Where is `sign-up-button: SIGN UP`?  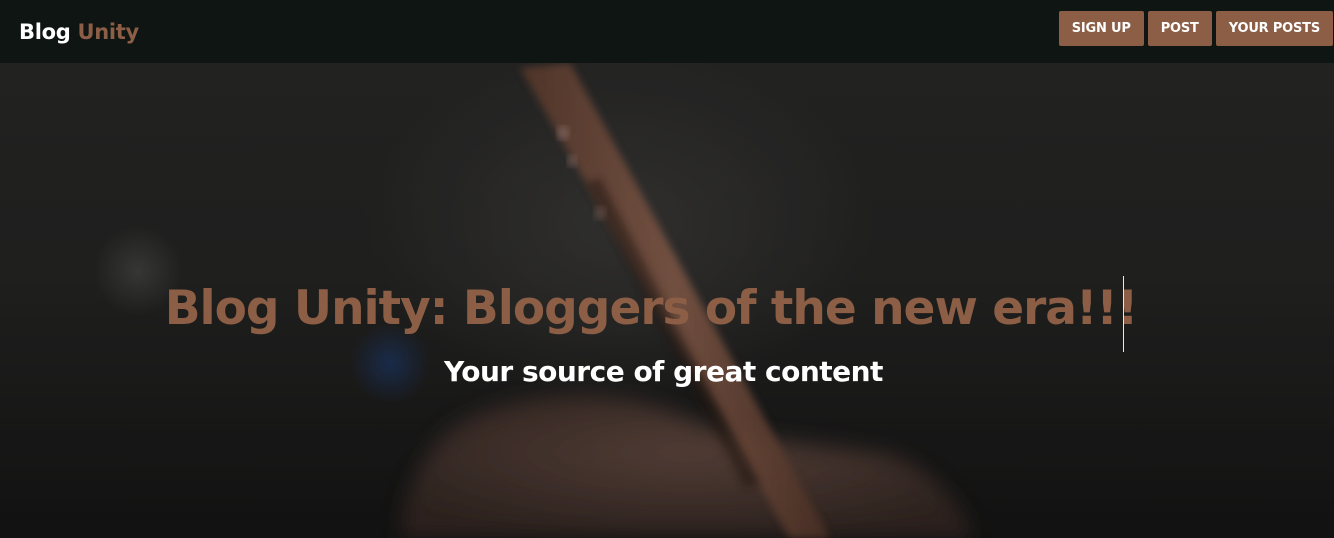
sign-up-button: SIGN UP is located at coordinates (1101, 28).